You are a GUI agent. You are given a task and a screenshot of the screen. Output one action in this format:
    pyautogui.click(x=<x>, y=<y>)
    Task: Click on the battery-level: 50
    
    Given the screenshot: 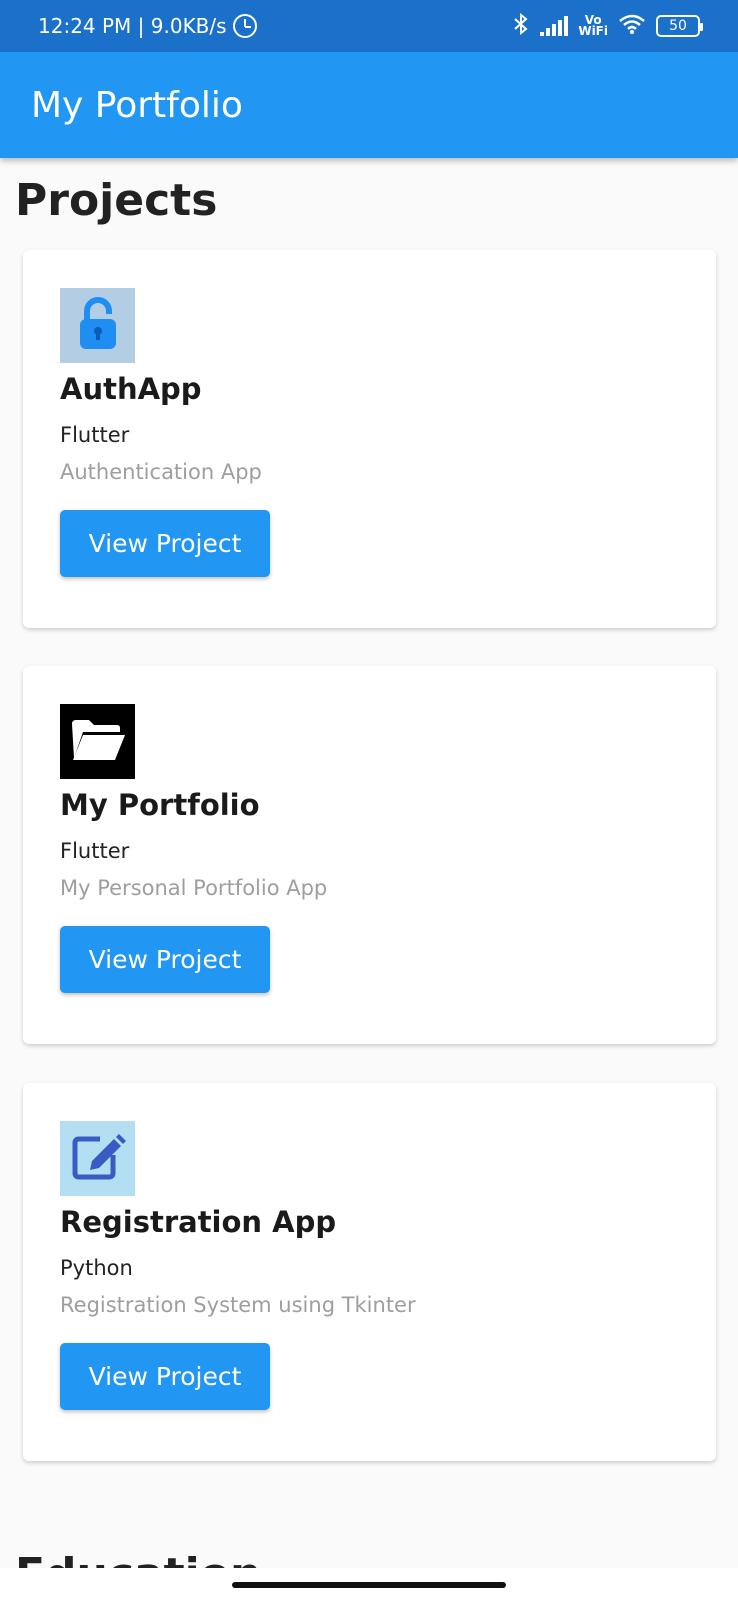 What is the action you would take?
    pyautogui.click(x=678, y=26)
    